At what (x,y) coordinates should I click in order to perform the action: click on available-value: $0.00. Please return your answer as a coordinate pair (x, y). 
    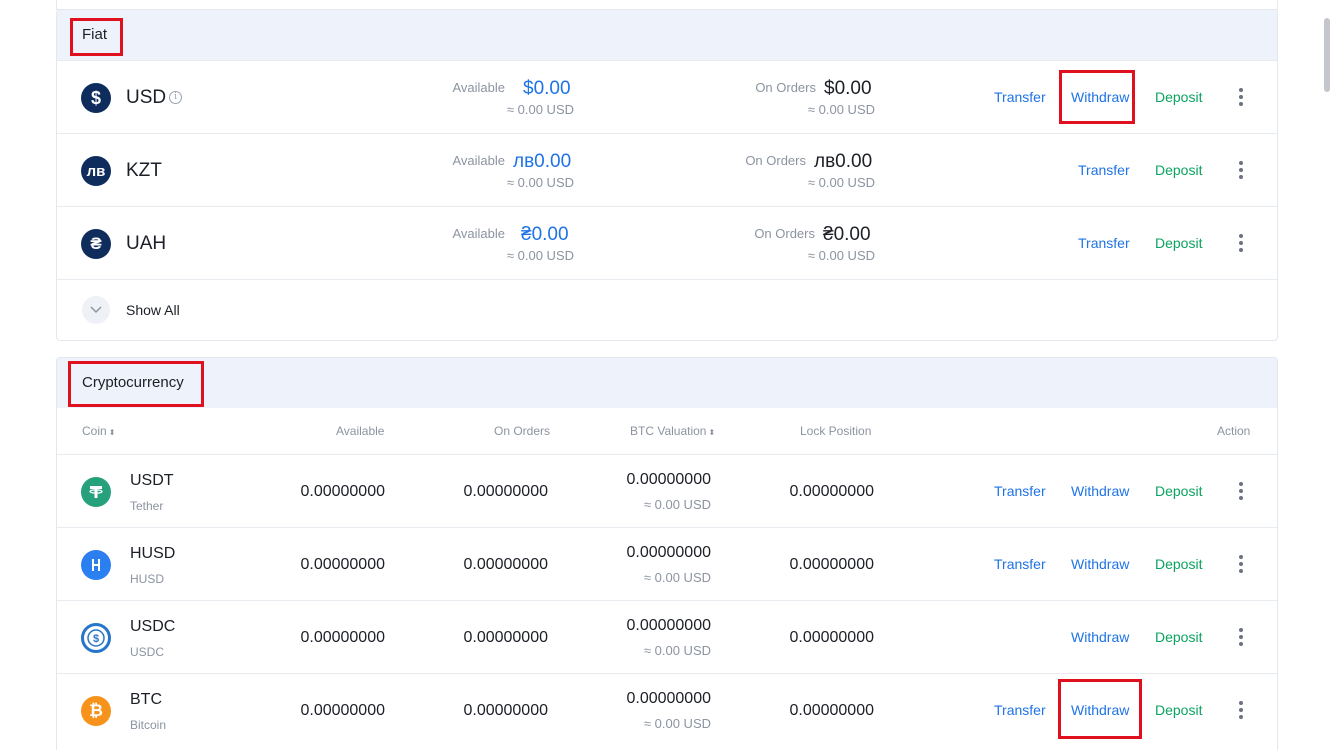
    Looking at the image, I should click on (547, 88).